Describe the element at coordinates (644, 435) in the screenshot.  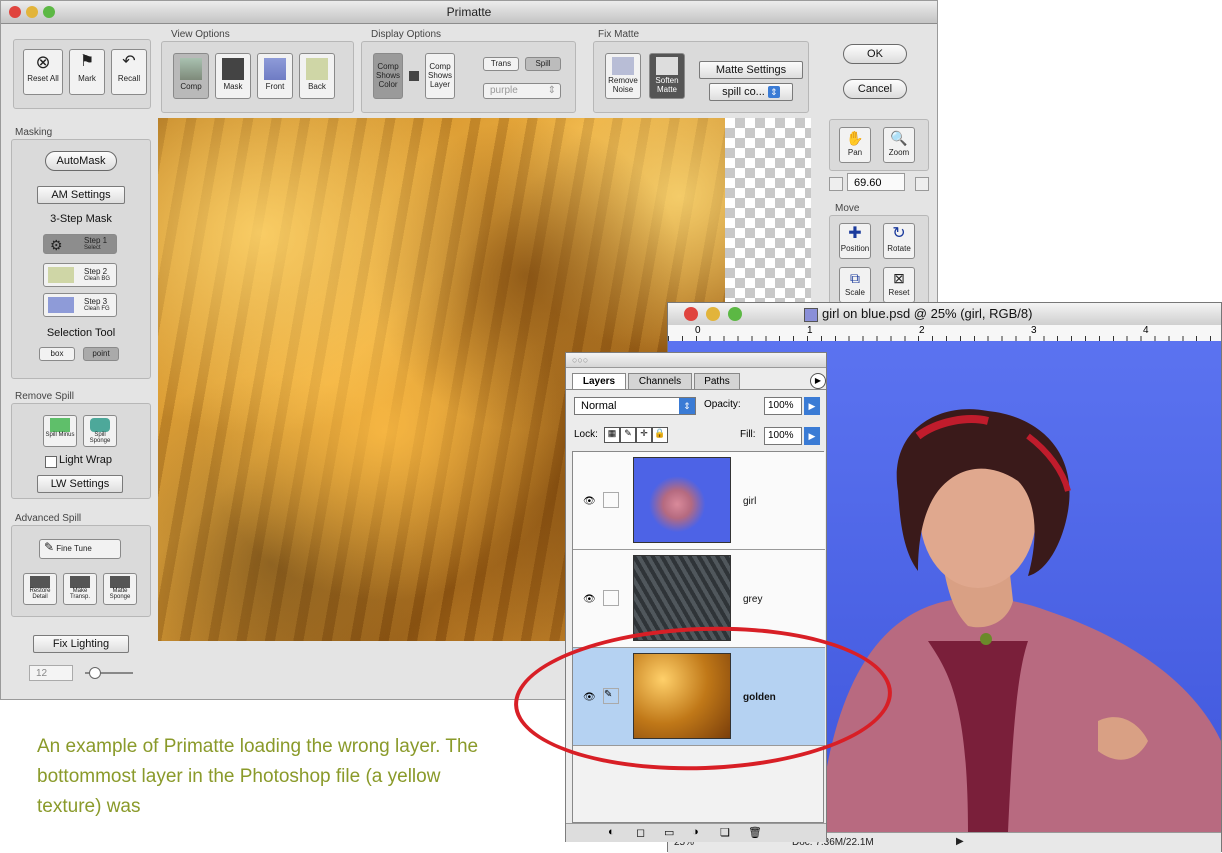
I see `lock-move-icon: ✛` at that location.